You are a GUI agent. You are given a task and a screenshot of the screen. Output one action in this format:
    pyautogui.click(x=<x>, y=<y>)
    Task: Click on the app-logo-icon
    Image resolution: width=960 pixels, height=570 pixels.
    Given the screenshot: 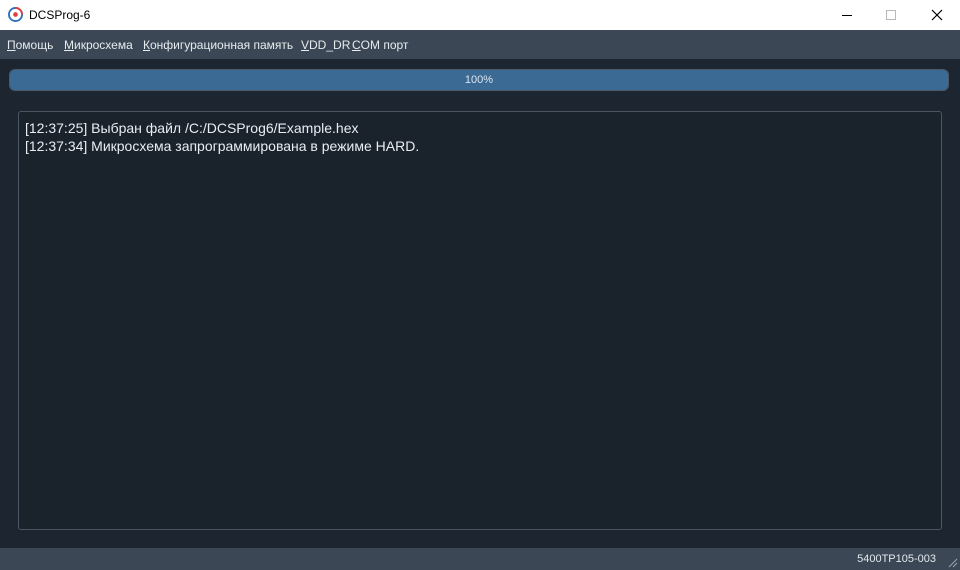 What is the action you would take?
    pyautogui.click(x=15, y=14)
    